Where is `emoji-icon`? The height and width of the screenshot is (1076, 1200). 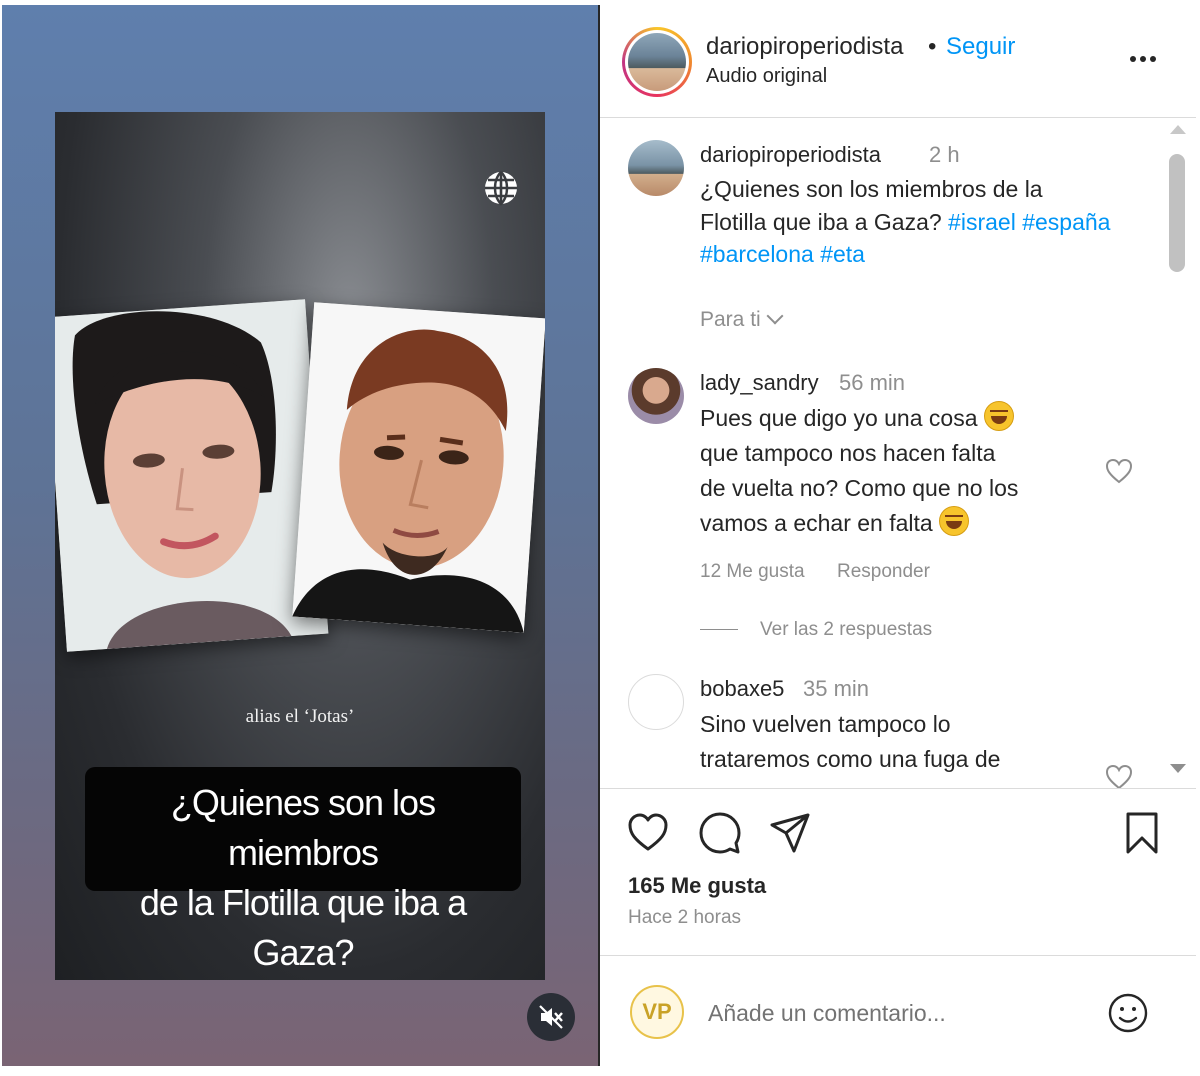
emoji-icon is located at coordinates (1128, 1013).